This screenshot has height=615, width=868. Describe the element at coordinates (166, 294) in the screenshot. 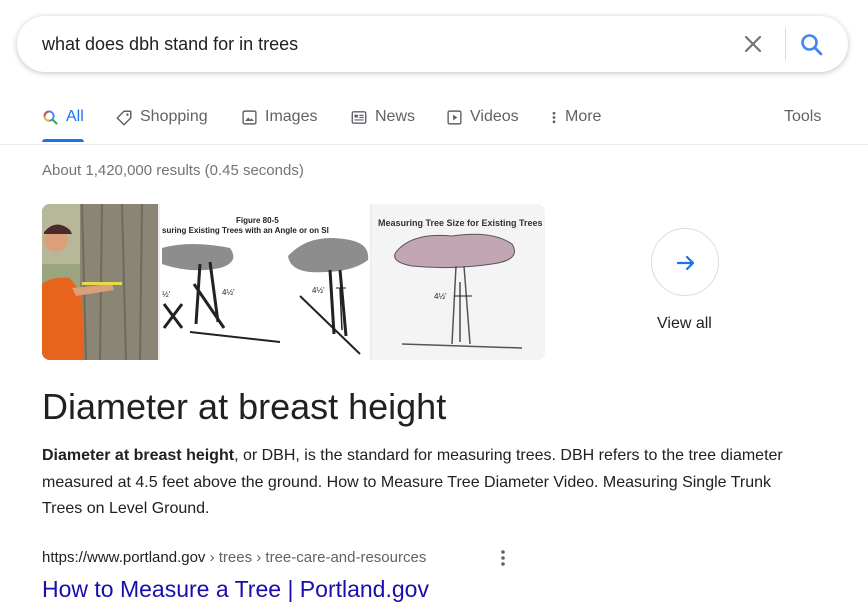

I see `figure-label-c: ½'` at that location.